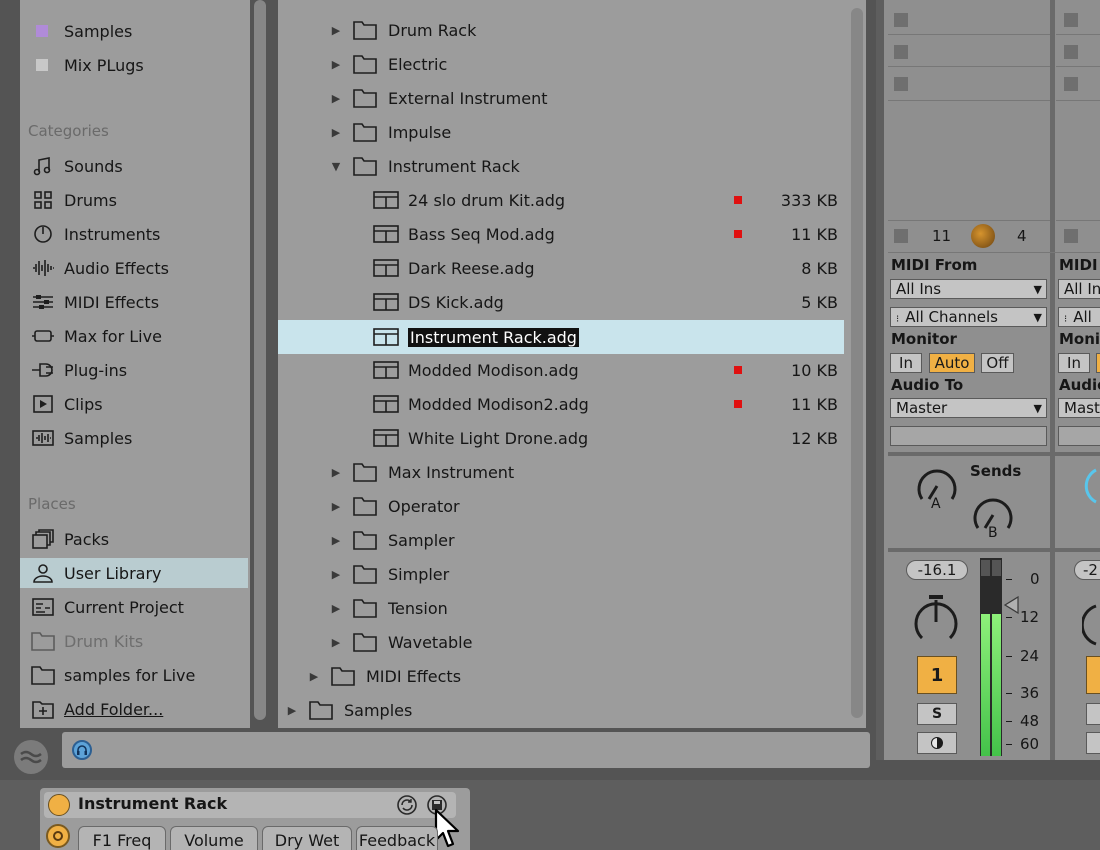  I want to click on browser-file-row: 24 slo drum Kit.adg 333 KB, so click(561, 200).